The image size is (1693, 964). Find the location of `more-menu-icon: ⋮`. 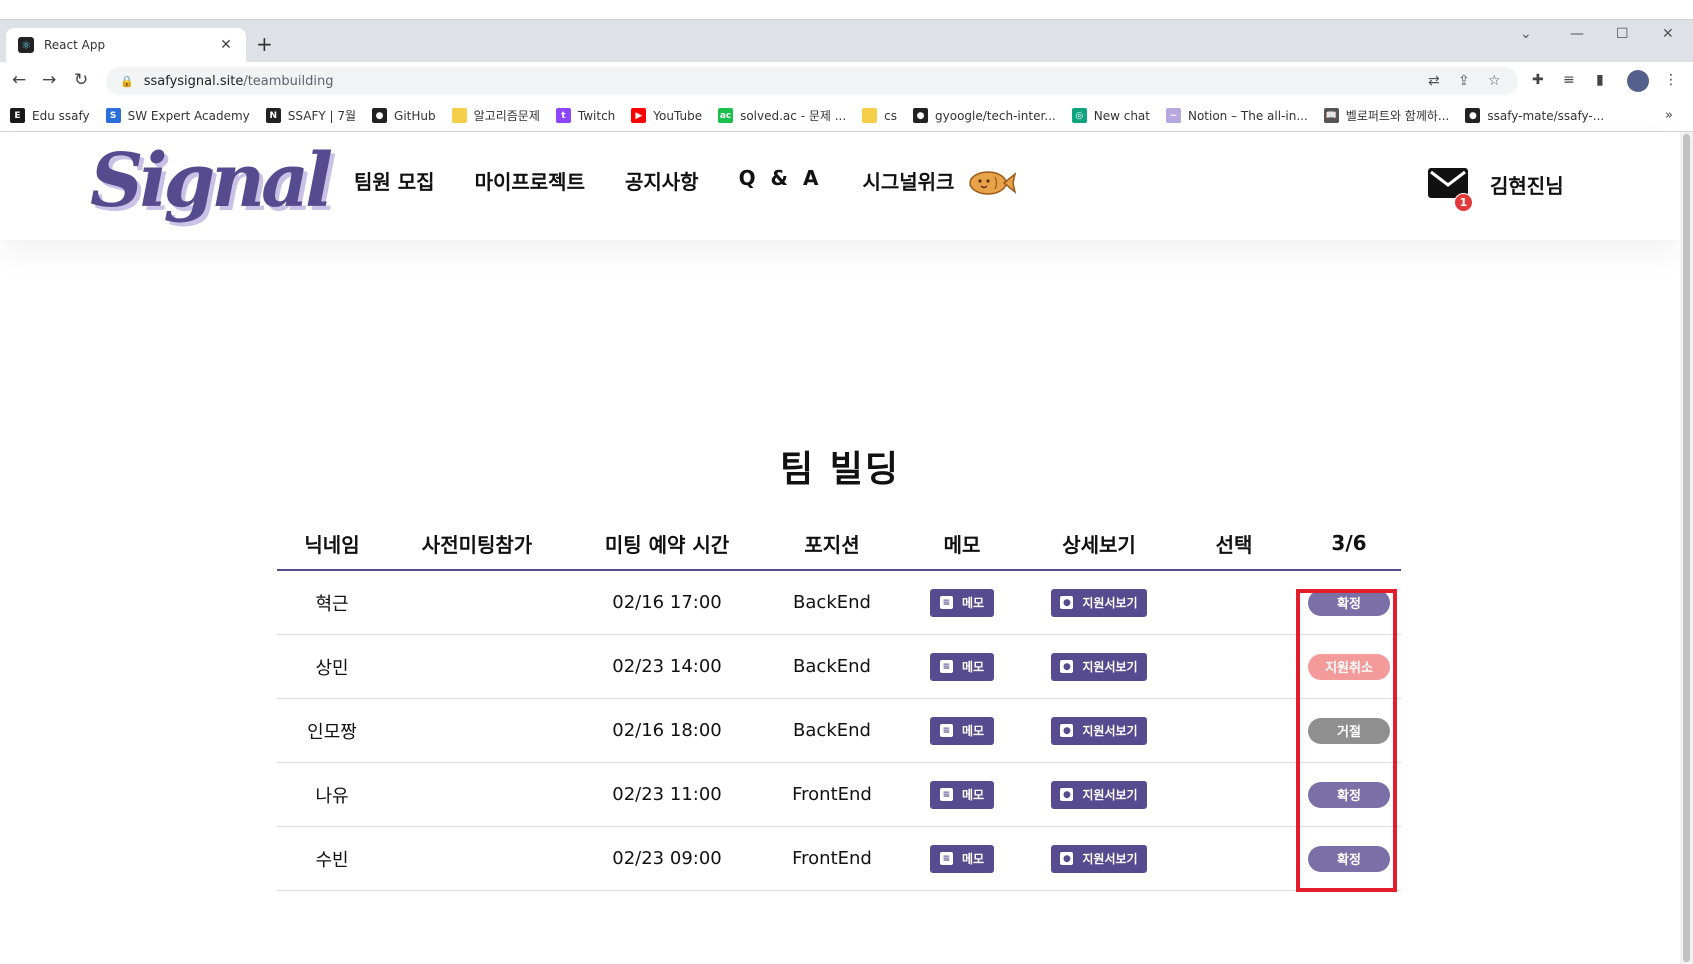

more-menu-icon: ⋮ is located at coordinates (1671, 80).